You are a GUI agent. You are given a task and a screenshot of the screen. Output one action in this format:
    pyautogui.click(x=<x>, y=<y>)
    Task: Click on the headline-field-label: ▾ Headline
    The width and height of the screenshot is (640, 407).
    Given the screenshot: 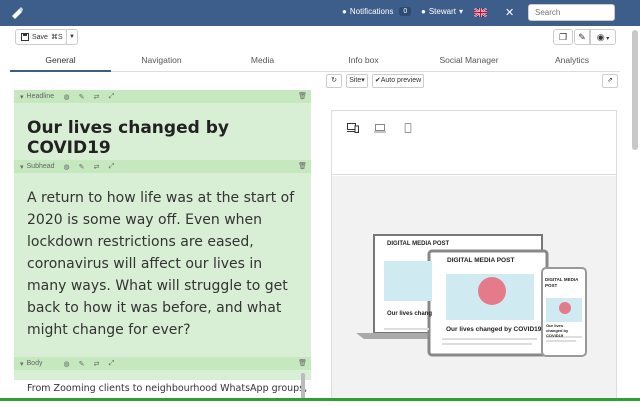 What is the action you would take?
    pyautogui.click(x=37, y=97)
    